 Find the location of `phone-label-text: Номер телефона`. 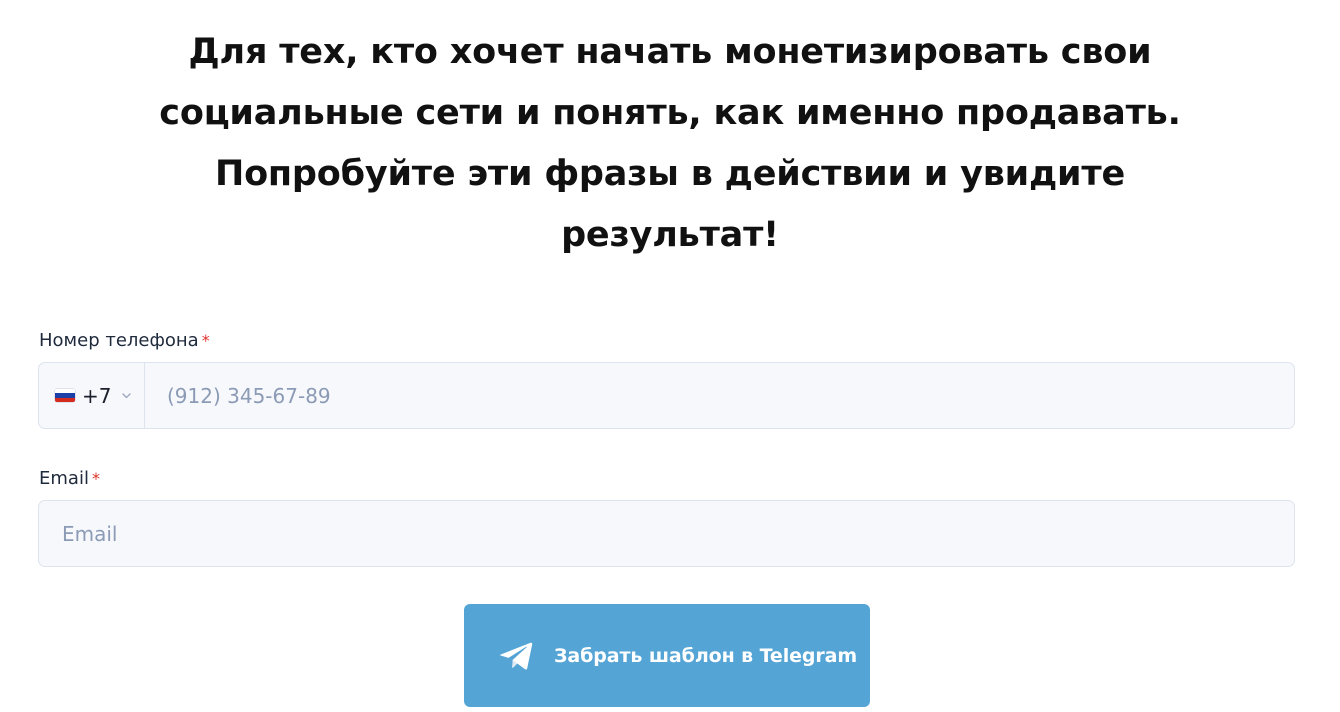

phone-label-text: Номер телефона is located at coordinates (119, 340).